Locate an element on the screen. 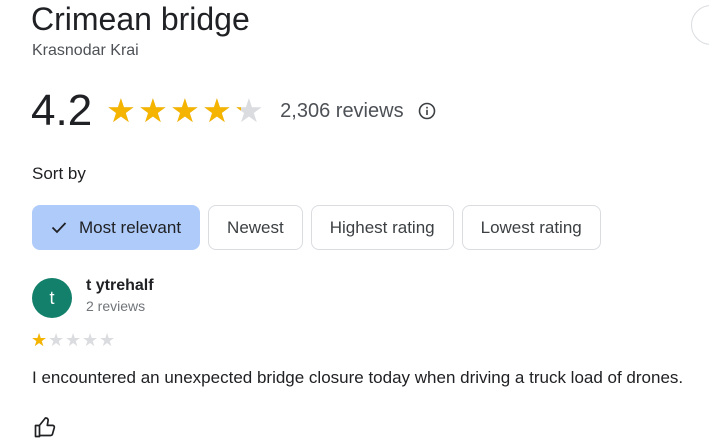 Image resolution: width=709 pixels, height=444 pixels. rating-stars: ★★ ★★ ★★ ★★ ★★ is located at coordinates (186, 110).